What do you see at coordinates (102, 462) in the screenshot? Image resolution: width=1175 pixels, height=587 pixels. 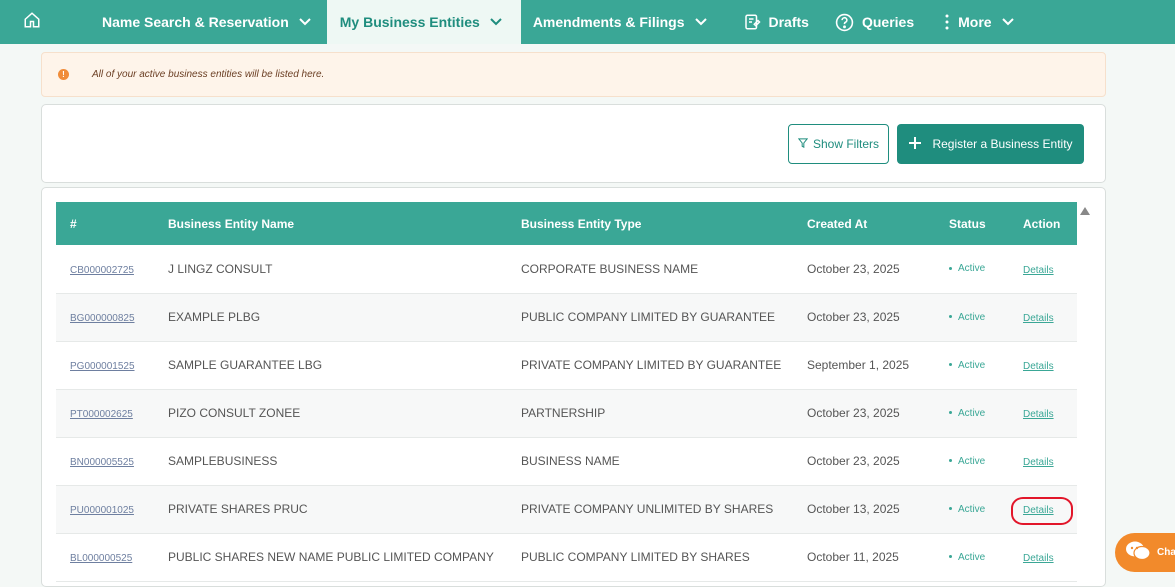 I see `entity-id-link: BN000005525` at bounding box center [102, 462].